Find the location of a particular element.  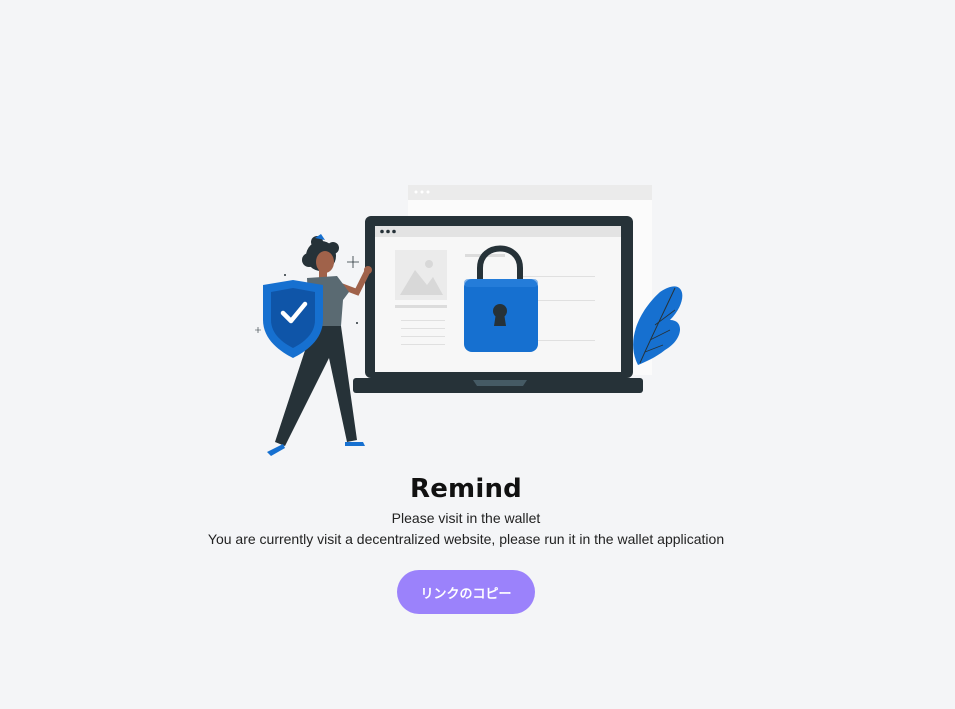

person-figure is located at coordinates (313, 345).